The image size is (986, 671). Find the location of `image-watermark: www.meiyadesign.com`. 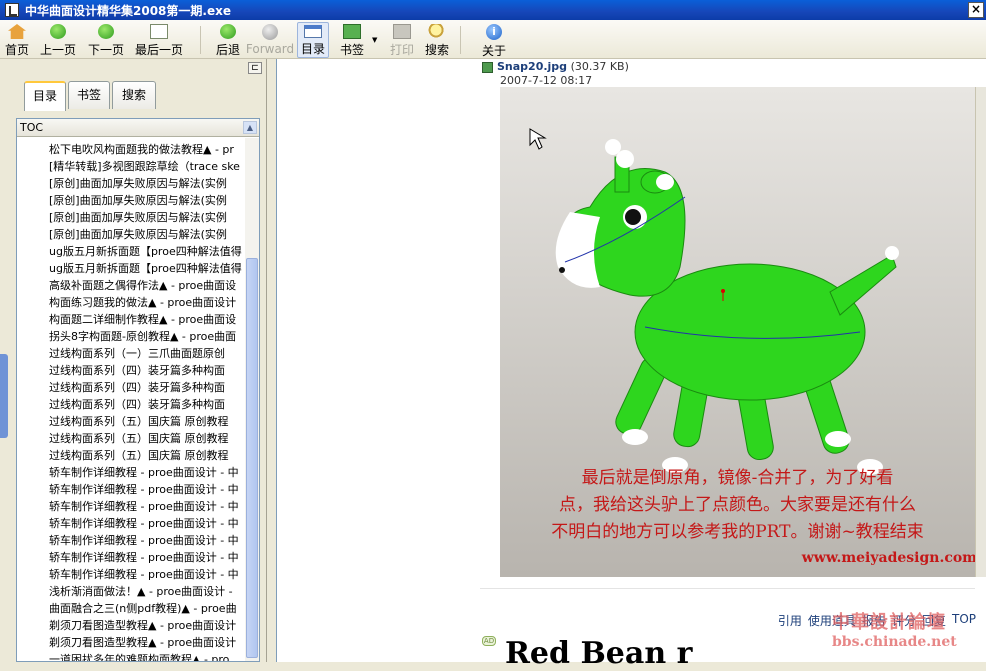

image-watermark: www.meiyadesign.com is located at coordinates (888, 558).